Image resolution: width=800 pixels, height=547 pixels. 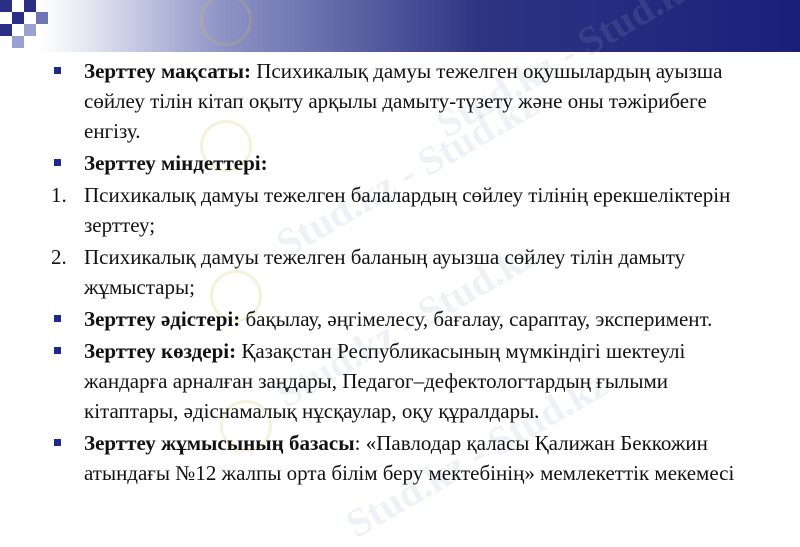 What do you see at coordinates (167, 71) in the screenshot?
I see `item-label: Зерттеу мақсаты:` at bounding box center [167, 71].